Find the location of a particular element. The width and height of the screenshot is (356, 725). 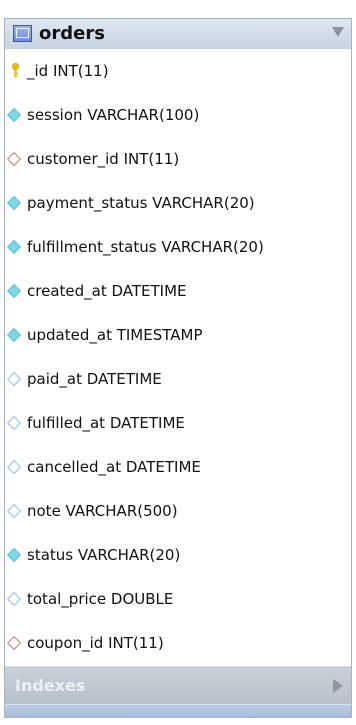

column-row-created-at: created_at DATETIME is located at coordinates (178, 291).